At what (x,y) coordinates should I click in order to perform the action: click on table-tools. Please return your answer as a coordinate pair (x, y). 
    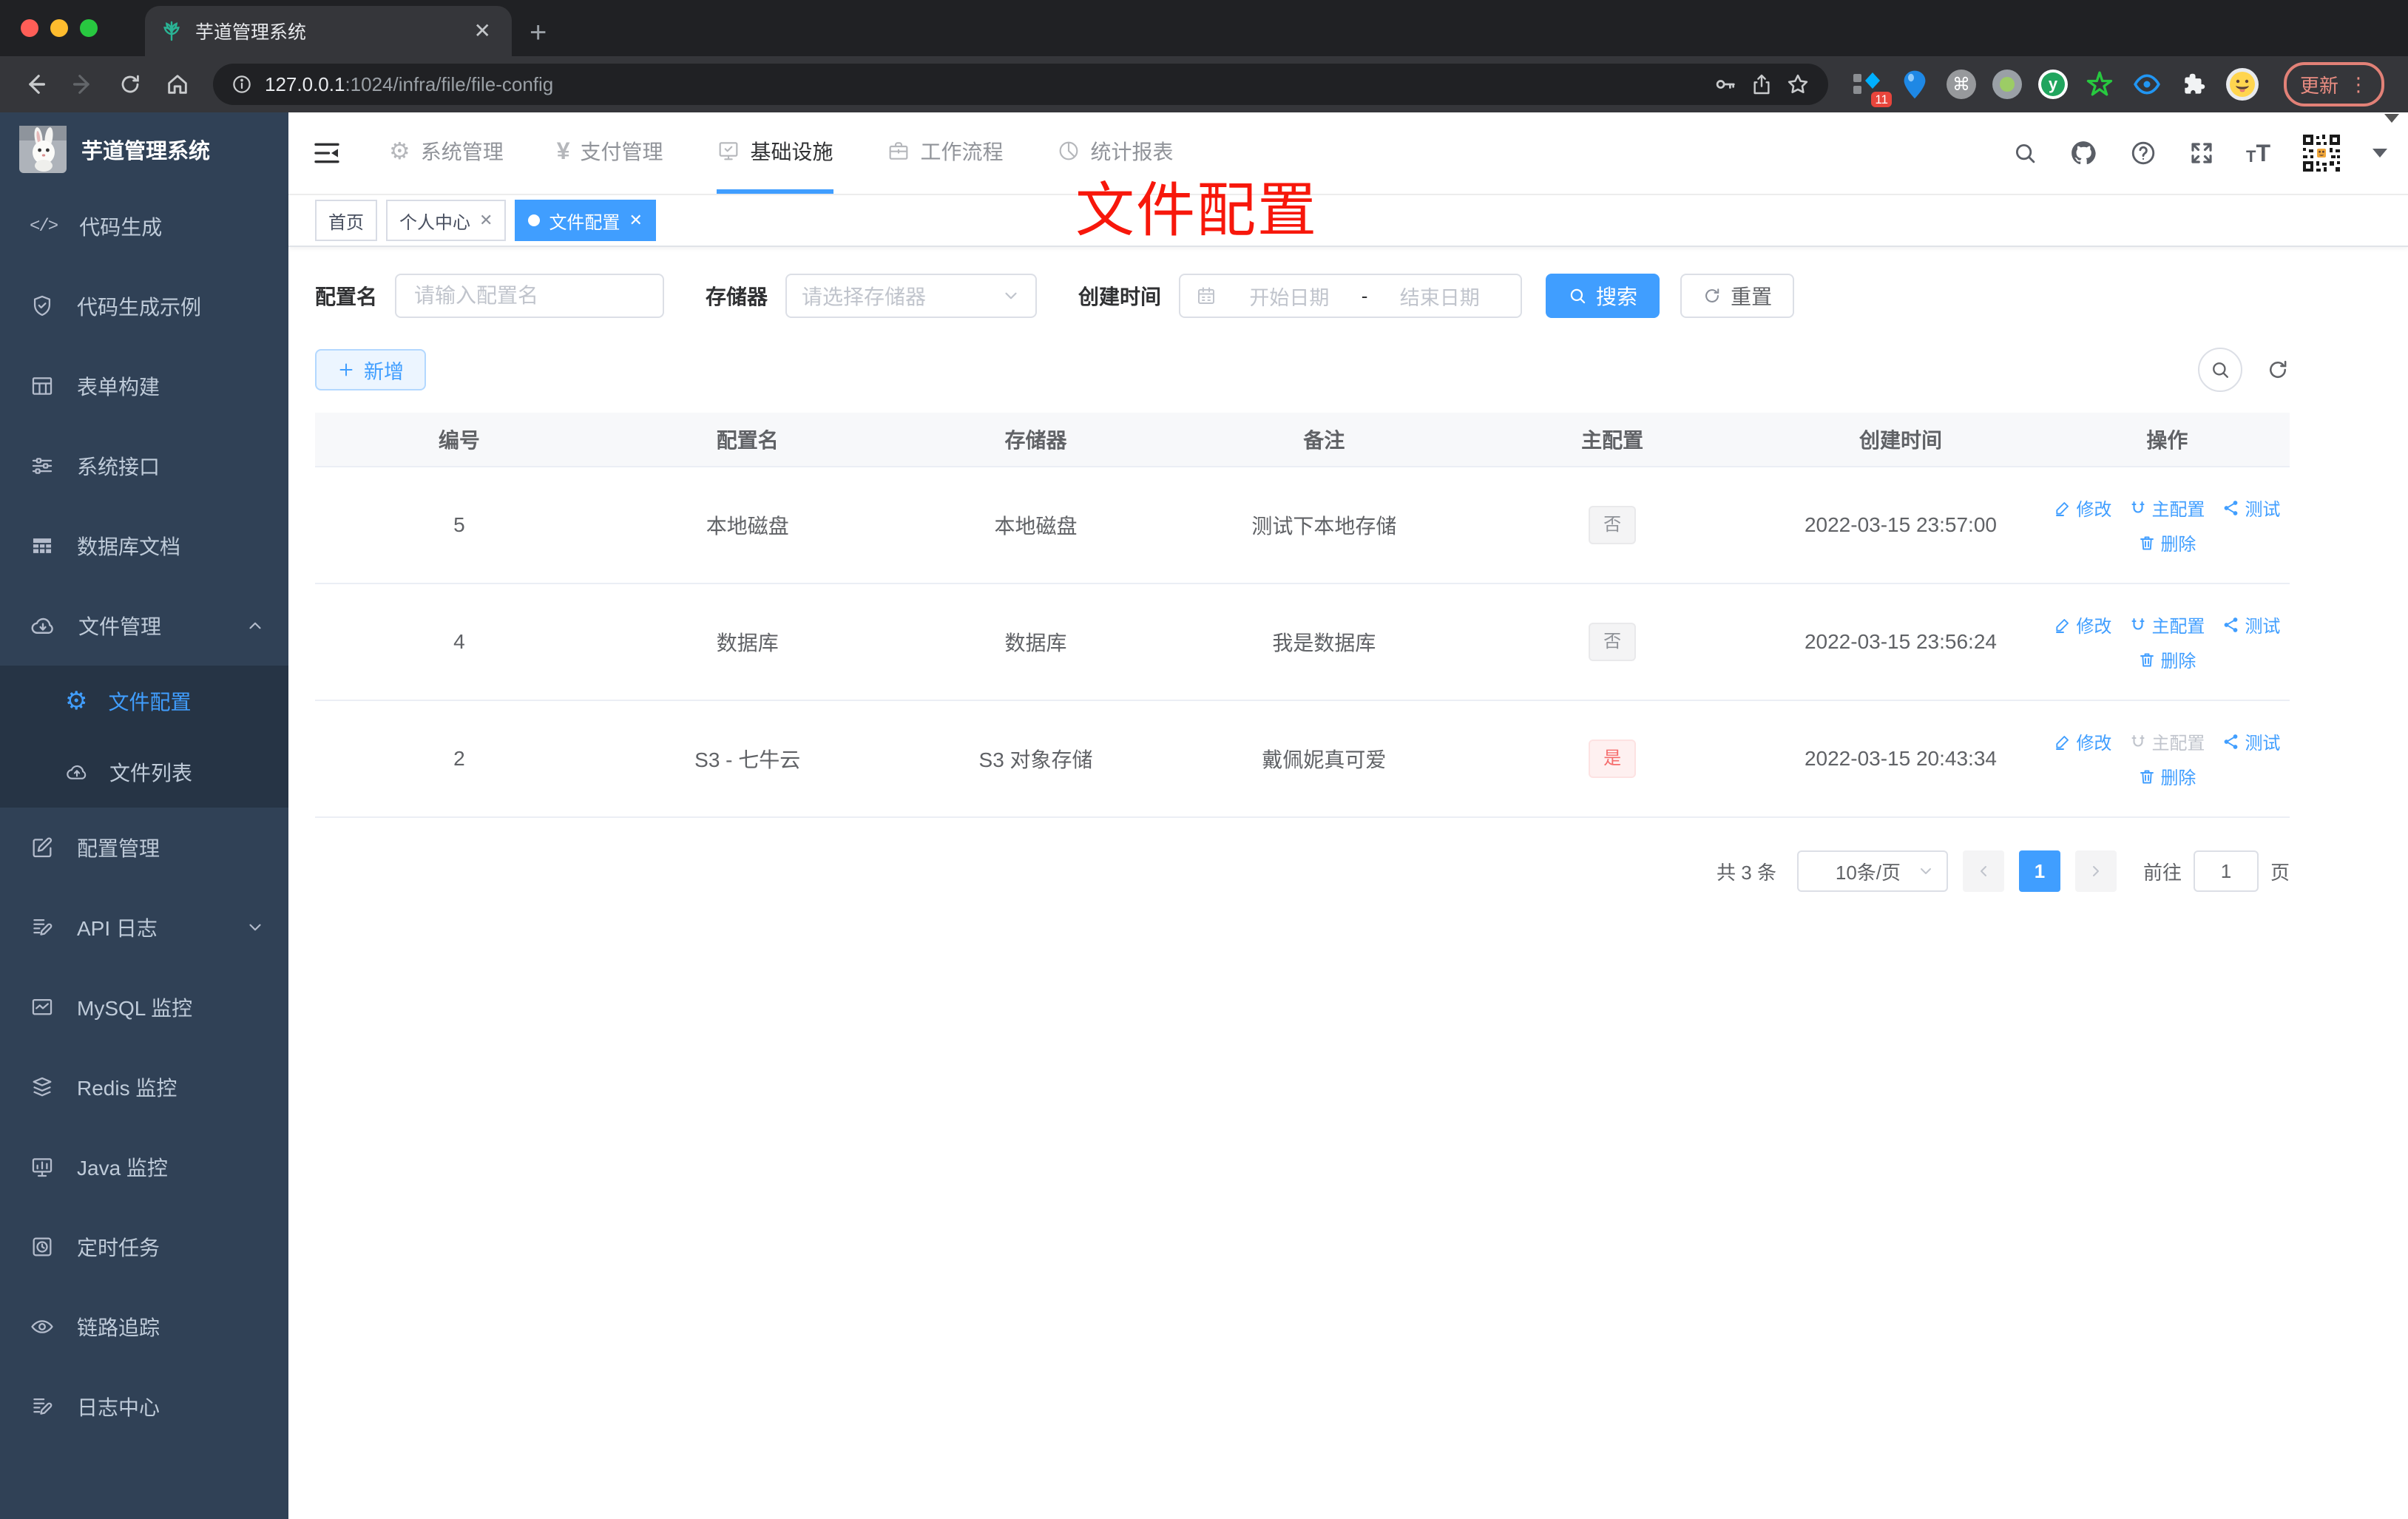
    Looking at the image, I should click on (2244, 370).